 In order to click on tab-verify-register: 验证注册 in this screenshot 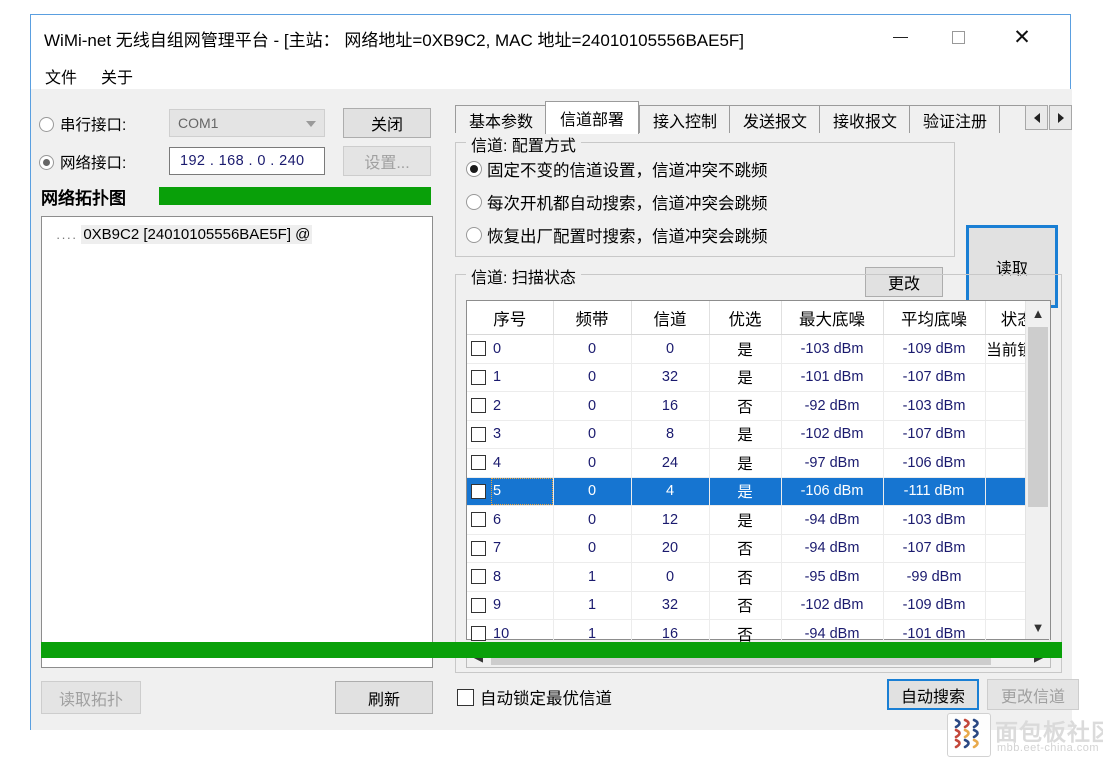, I will do `click(955, 119)`.